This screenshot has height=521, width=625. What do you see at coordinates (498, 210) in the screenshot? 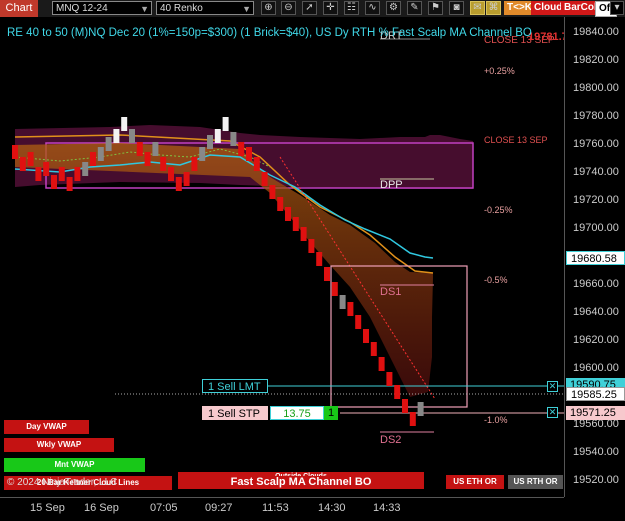
I see `pct-label-minus025: -0.25%` at bounding box center [498, 210].